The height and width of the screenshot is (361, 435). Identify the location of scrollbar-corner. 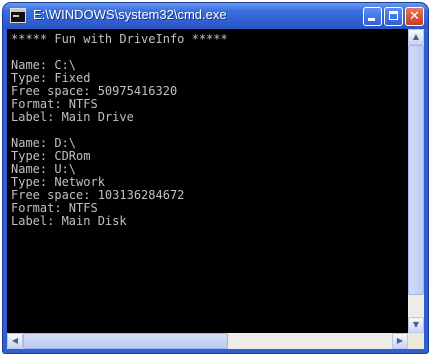
(416, 341).